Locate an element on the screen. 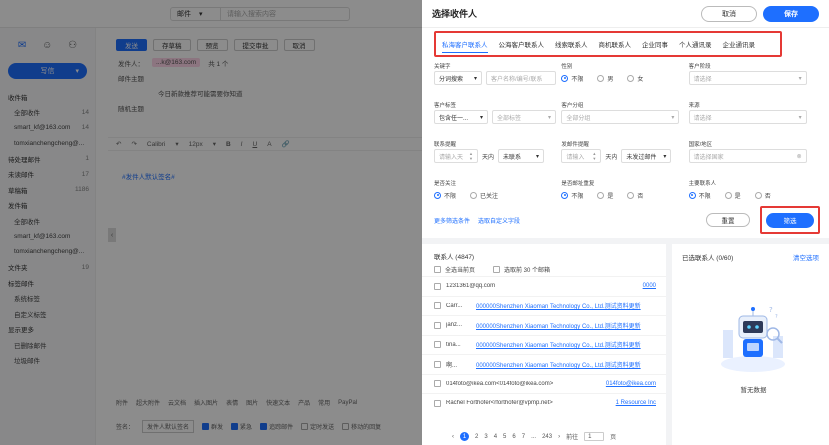 The height and width of the screenshot is (445, 829). customer-group-placeholder: 全部分组 is located at coordinates (578, 118).